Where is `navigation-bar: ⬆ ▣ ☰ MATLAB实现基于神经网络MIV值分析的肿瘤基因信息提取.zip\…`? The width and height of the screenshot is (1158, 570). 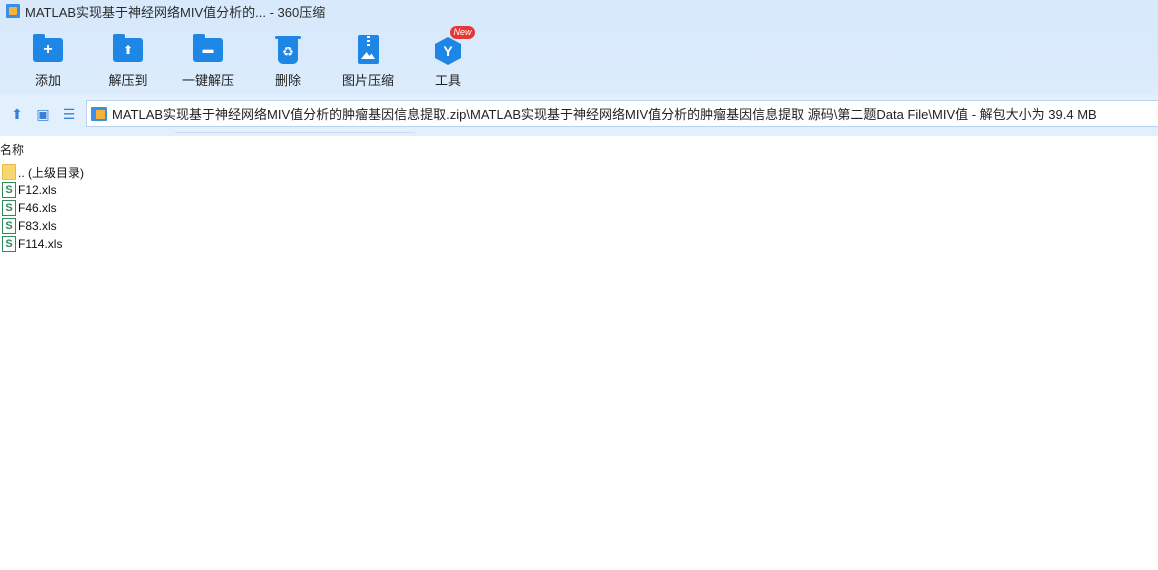
navigation-bar: ⬆ ▣ ☰ MATLAB实现基于神经网络MIV值分析的肿瘤基因信息提取.zip\… is located at coordinates (579, 115).